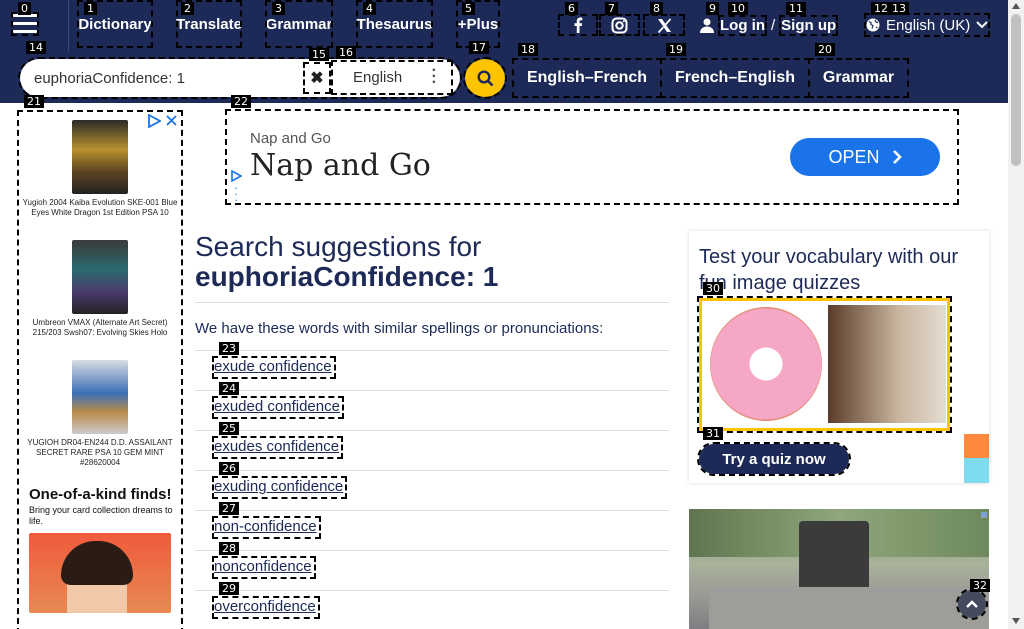 The height and width of the screenshot is (629, 1024). I want to click on annotation-label: 5, so click(468, 8).